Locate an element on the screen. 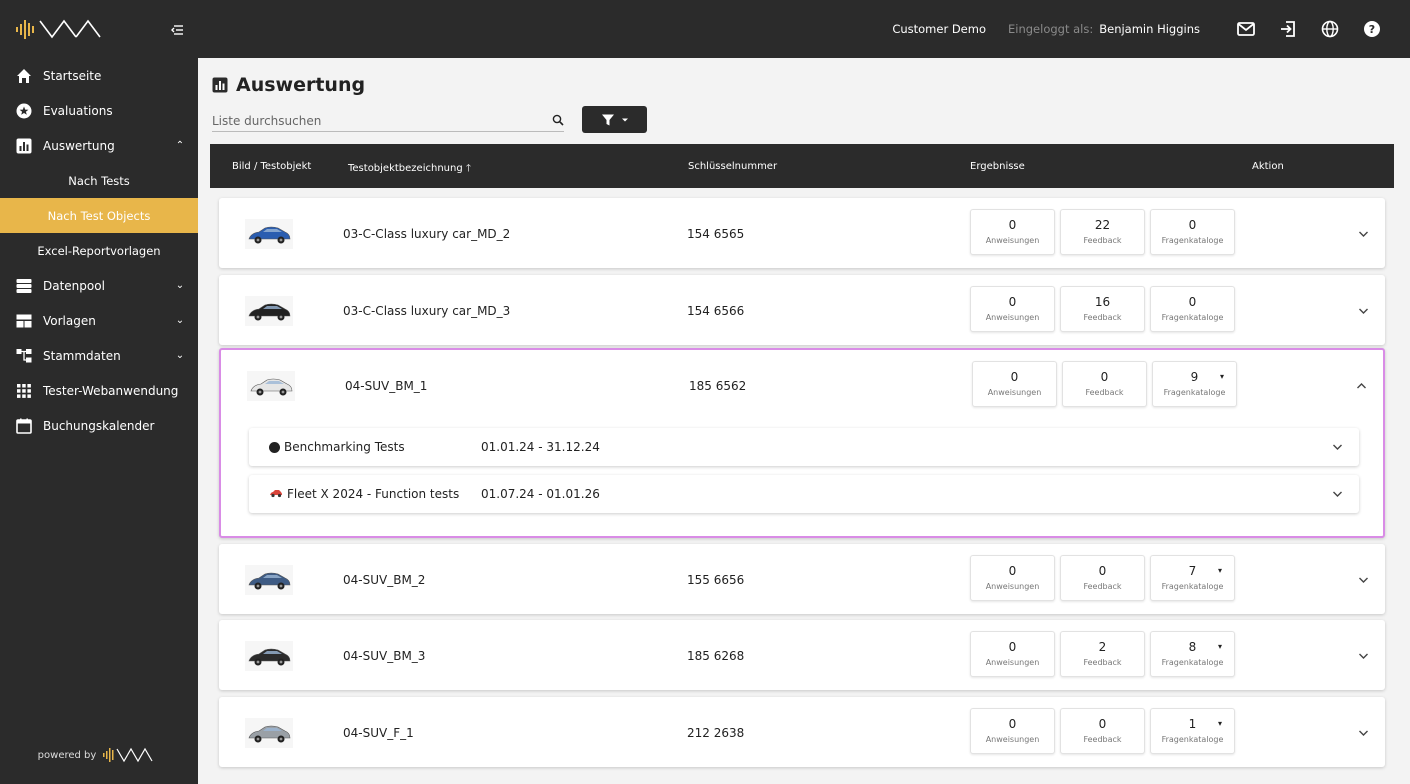 The height and width of the screenshot is (784, 1410). sidebar-subitem-excel-reportvorlagen: Excel-Reportvorlagen is located at coordinates (99, 250).